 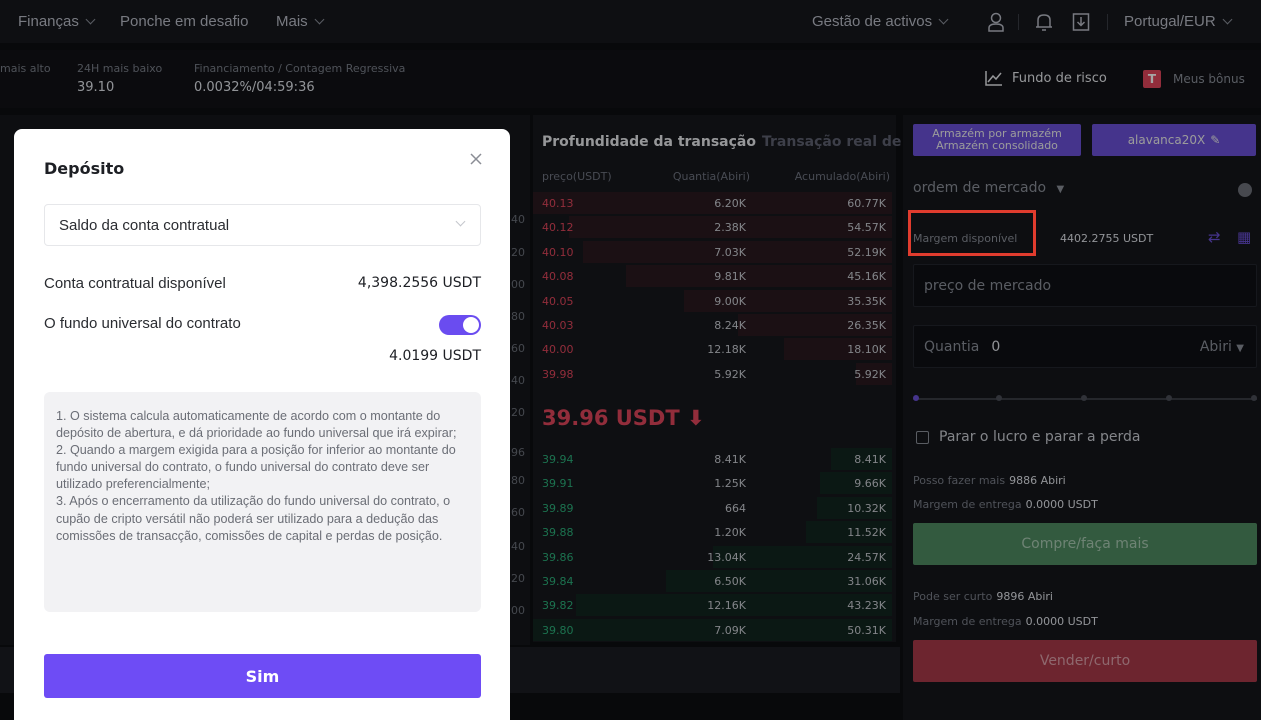 I want to click on universal-fund-value: 4.0199 USDT, so click(x=435, y=356).